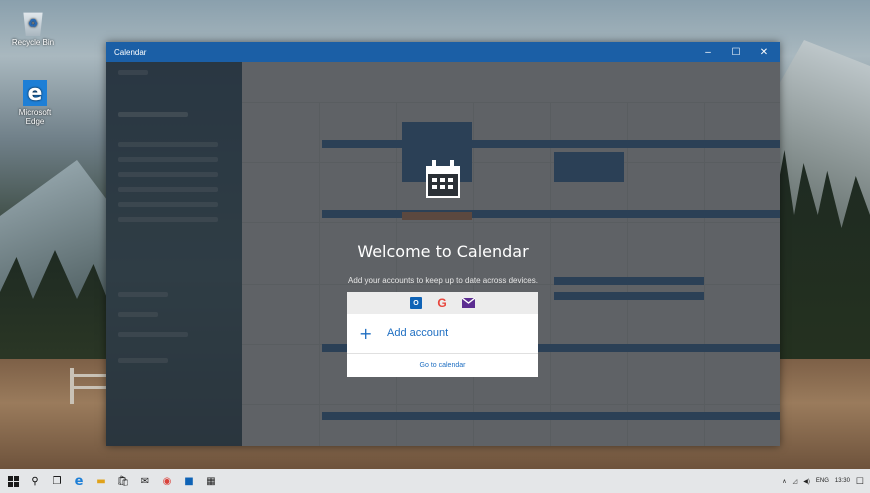 This screenshot has height=493, width=870. Describe the element at coordinates (442, 365) in the screenshot. I see `go-to-calendar-link: Go to calendar` at that location.